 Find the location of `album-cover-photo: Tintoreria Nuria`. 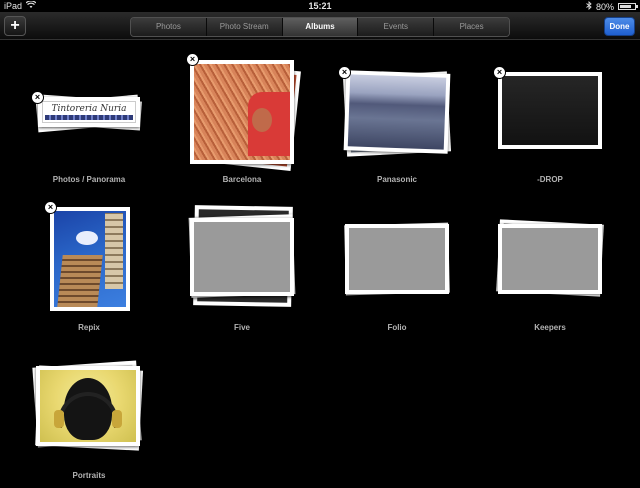

album-cover-photo: Tintoreria Nuria is located at coordinates (89, 112).